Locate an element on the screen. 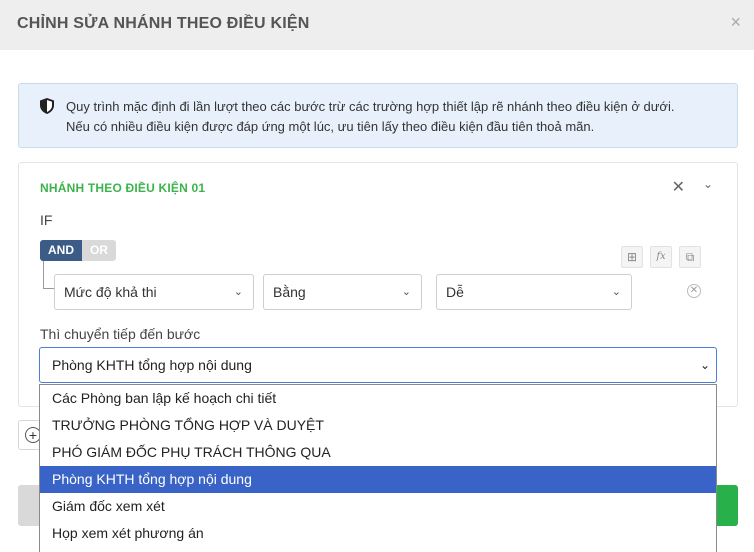 This screenshot has width=754, height=552. condition-field-value: Mức độ khả thi is located at coordinates (110, 292).